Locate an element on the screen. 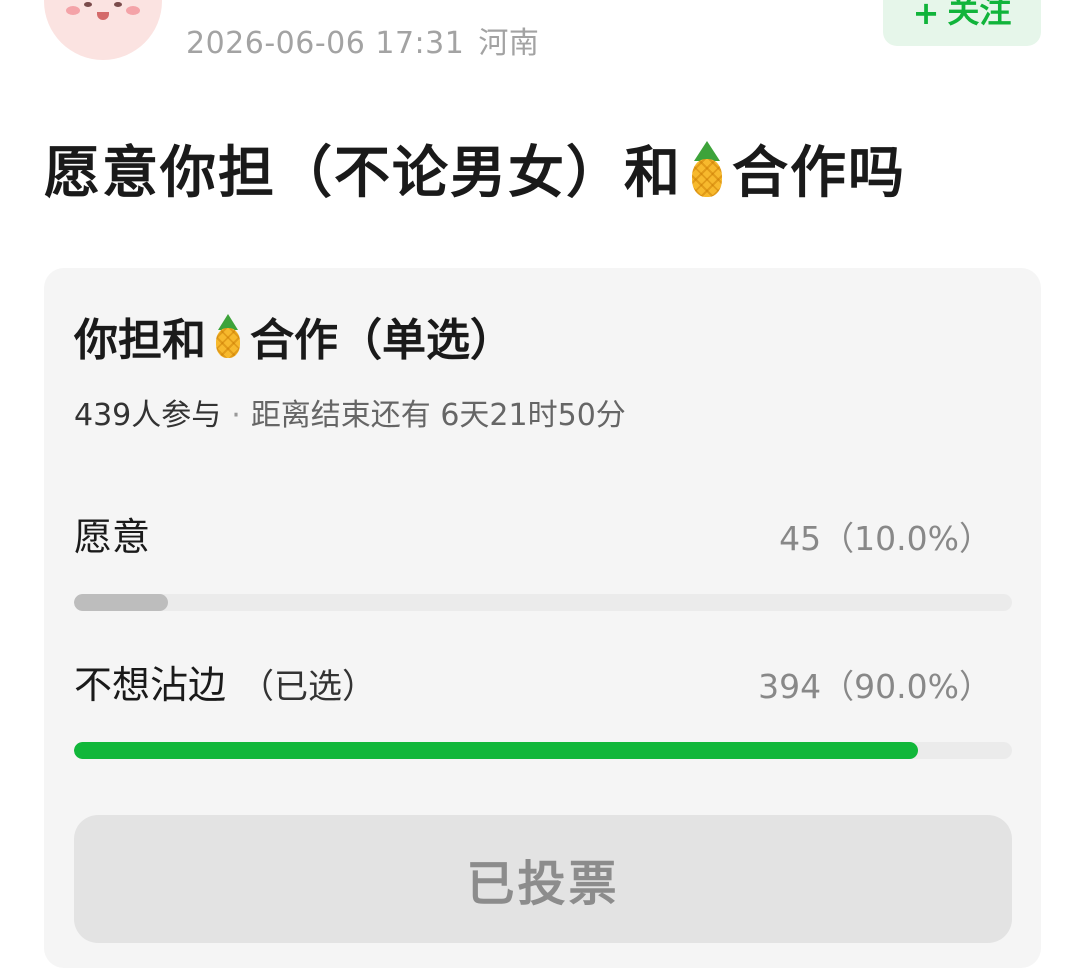 The image size is (1070, 968). participant-count: 439人参与 is located at coordinates (148, 415).